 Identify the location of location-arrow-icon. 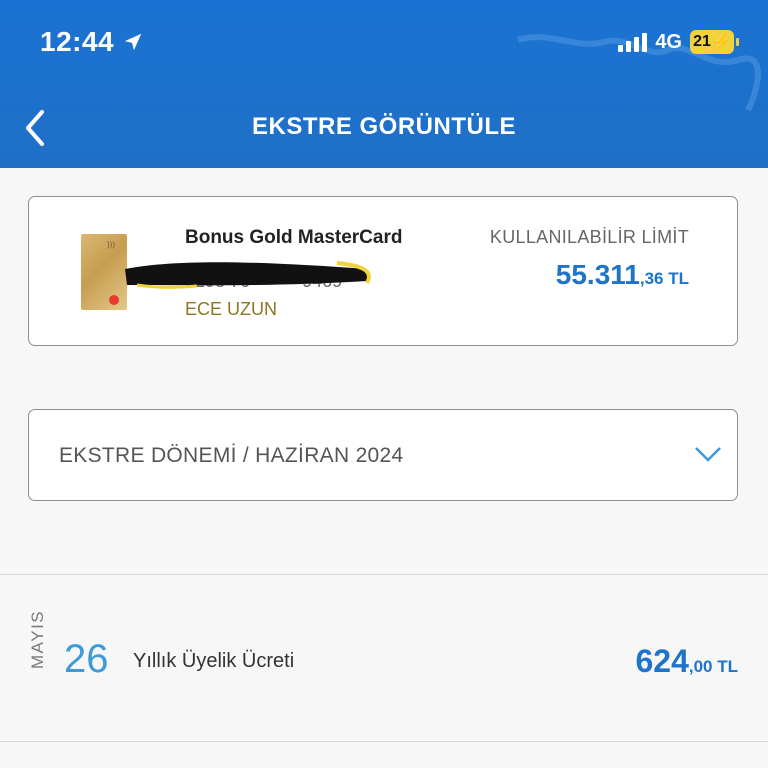
(133, 42).